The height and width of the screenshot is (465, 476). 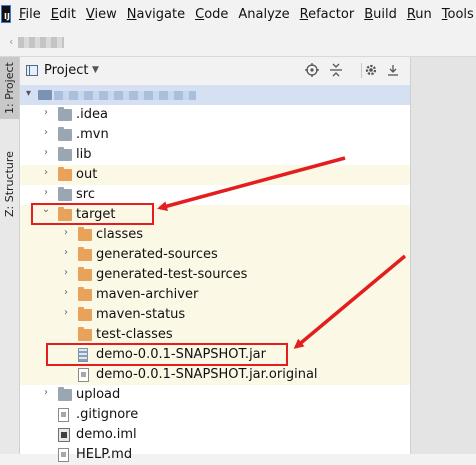 What do you see at coordinates (215, 315) in the screenshot?
I see `tree-item-maven-status: › maven-status` at bounding box center [215, 315].